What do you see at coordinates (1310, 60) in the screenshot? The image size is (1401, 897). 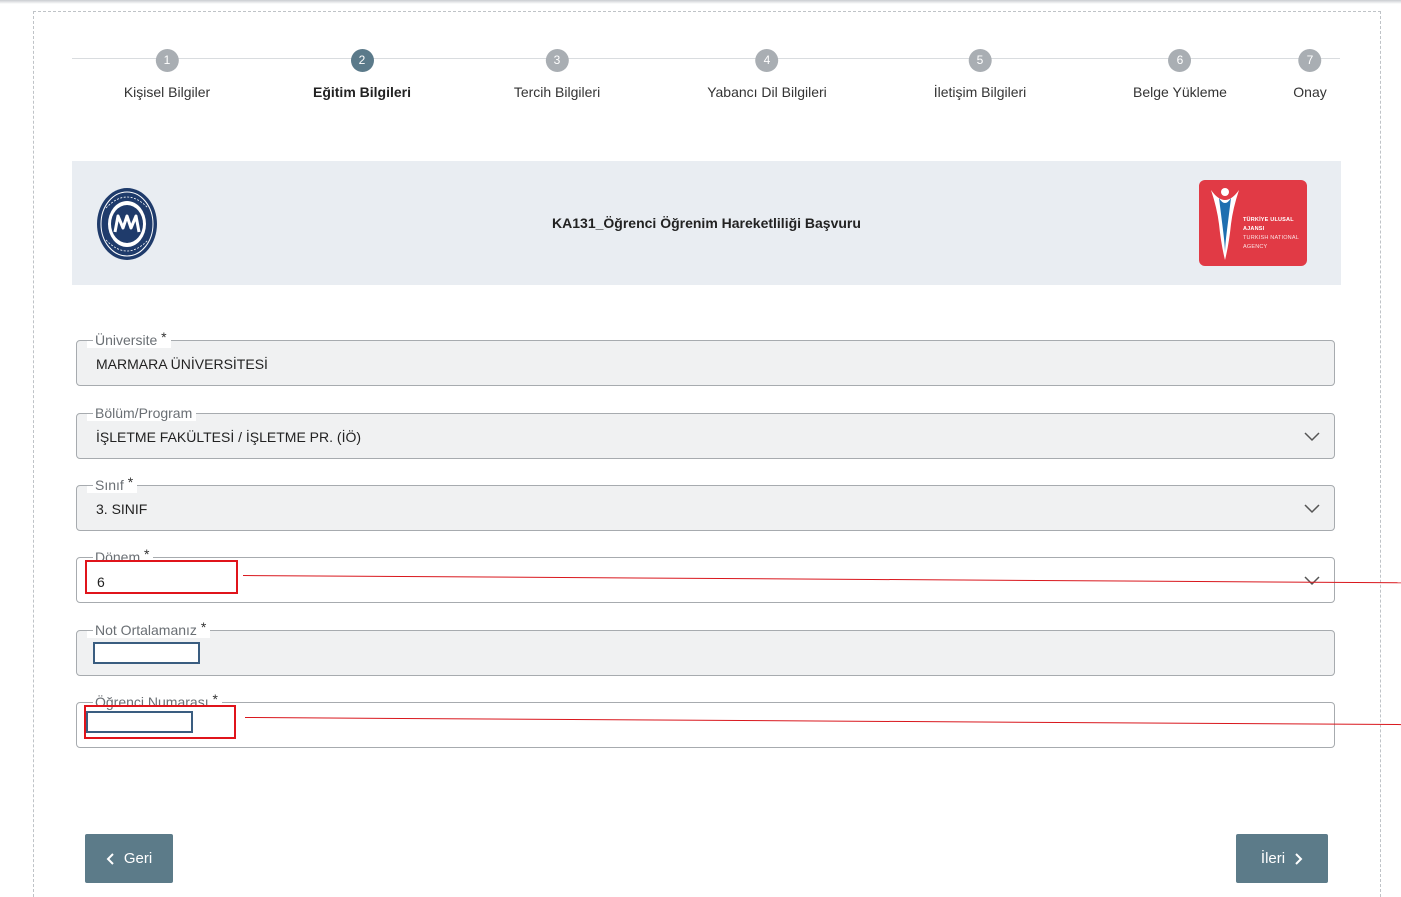 I see `step-number: 7` at bounding box center [1310, 60].